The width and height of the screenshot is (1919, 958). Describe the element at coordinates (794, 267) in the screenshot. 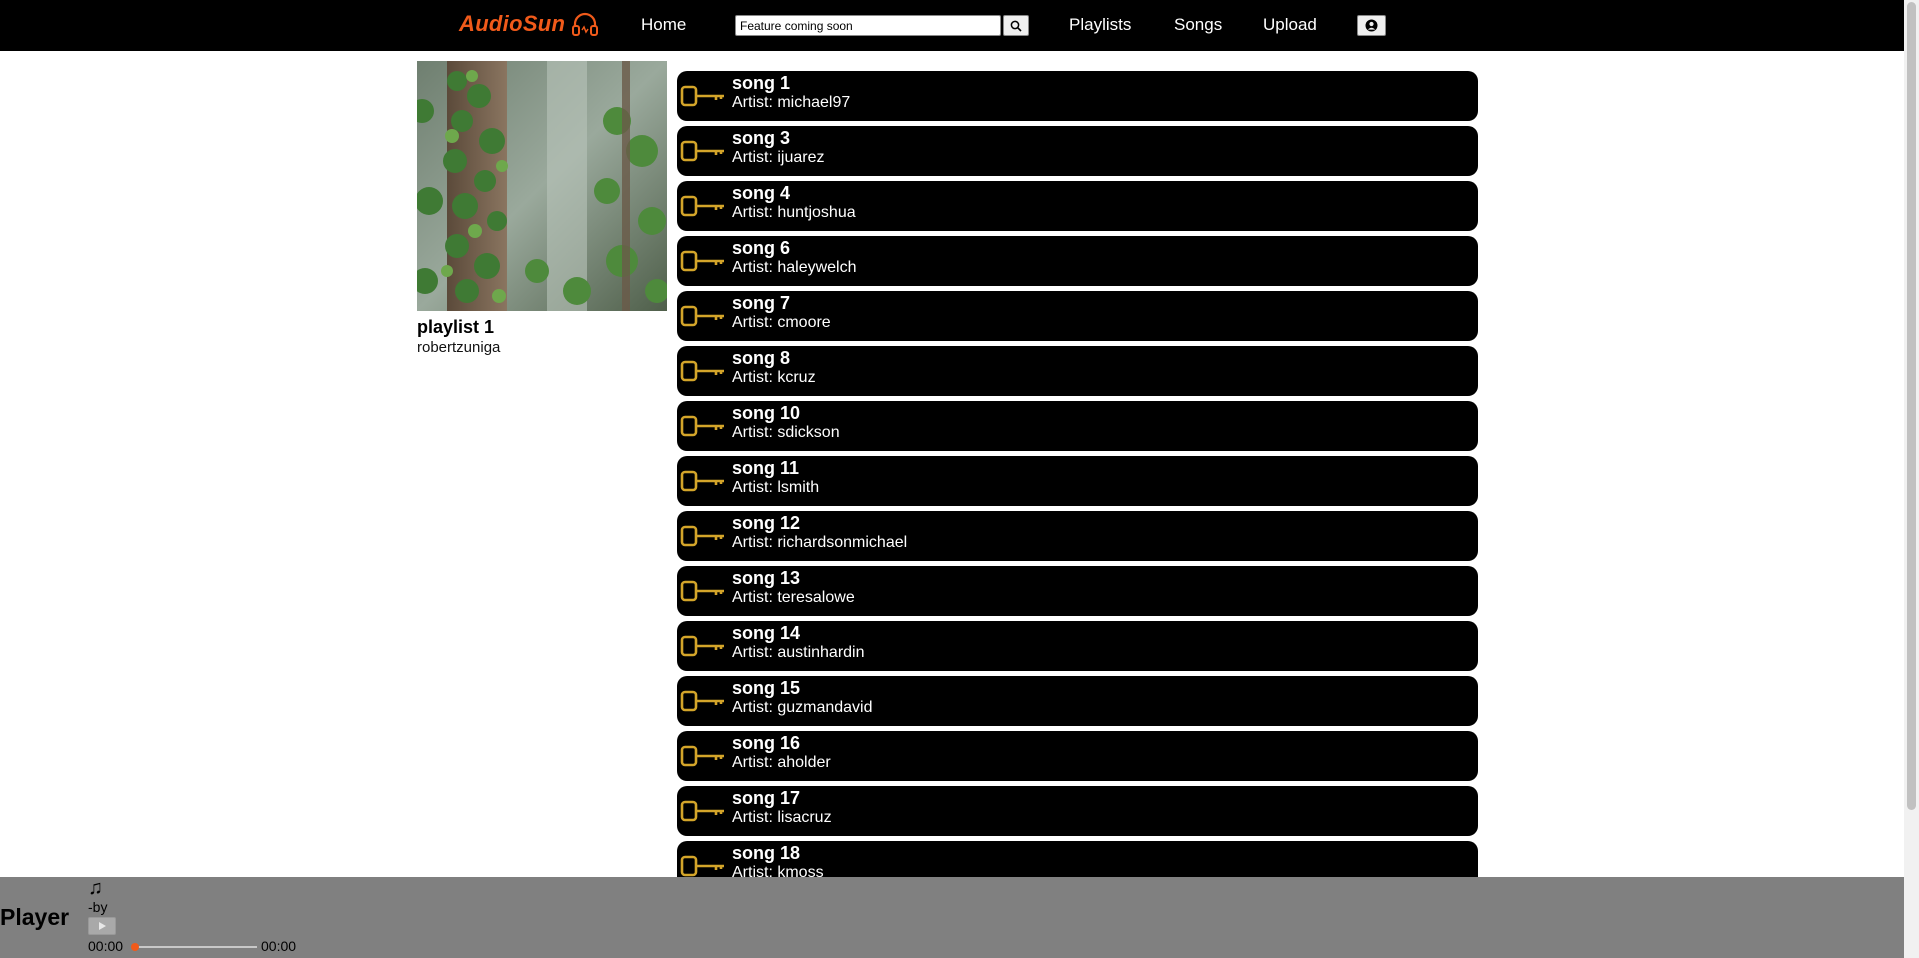

I see `song-artist: Artist: haleywelch` at that location.